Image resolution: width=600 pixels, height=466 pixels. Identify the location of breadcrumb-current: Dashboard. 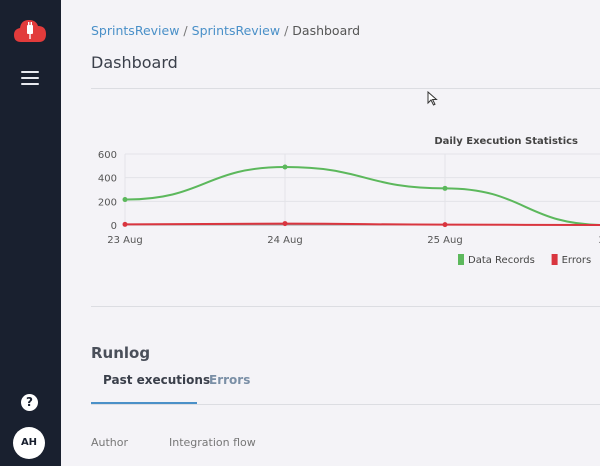
(326, 30).